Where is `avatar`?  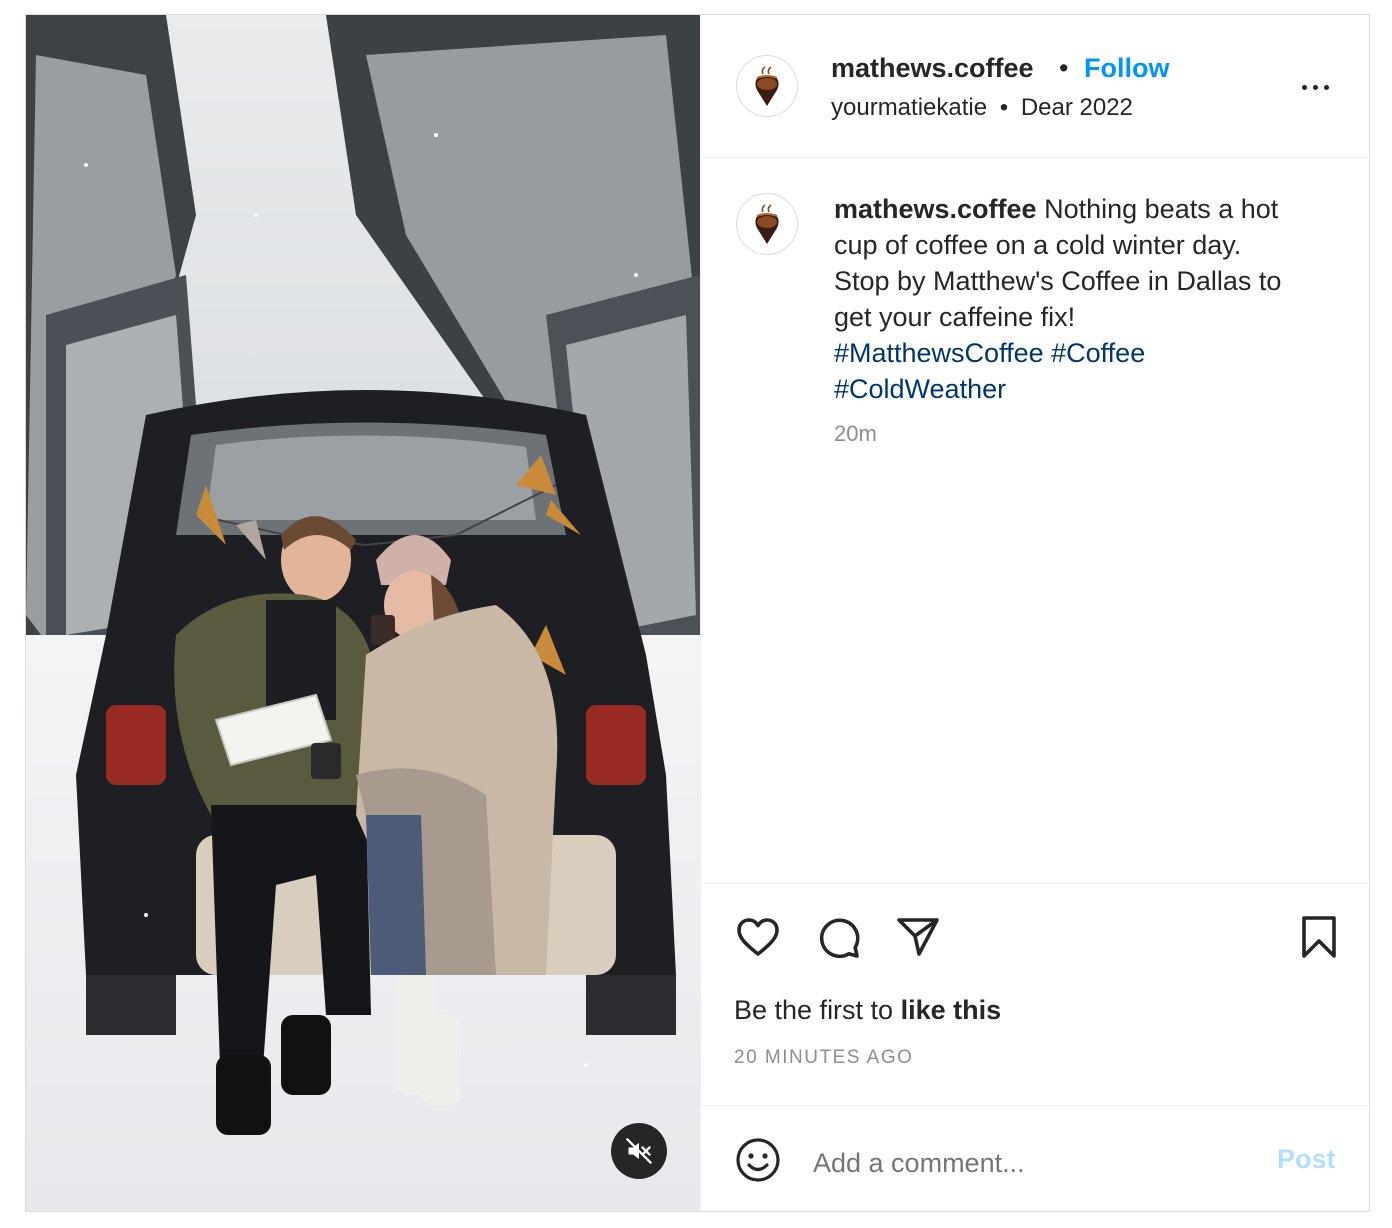 avatar is located at coordinates (767, 86).